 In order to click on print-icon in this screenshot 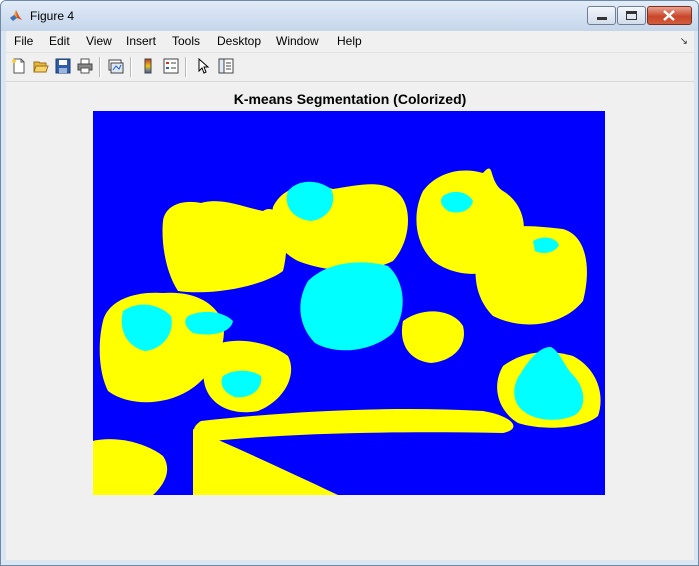, I will do `click(85, 66)`.